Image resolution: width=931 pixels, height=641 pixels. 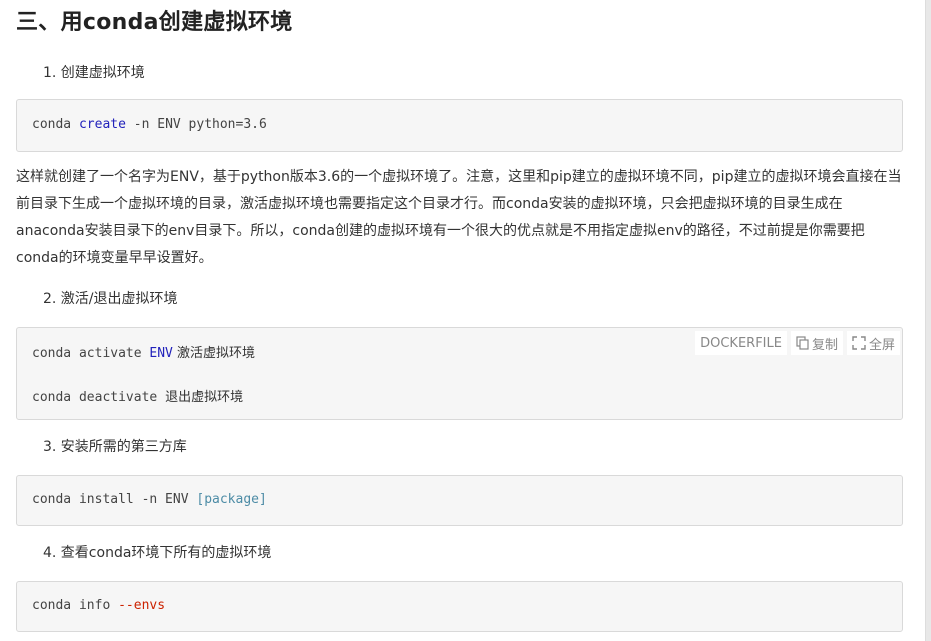 What do you see at coordinates (55, 124) in the screenshot?
I see `code-text: conda` at bounding box center [55, 124].